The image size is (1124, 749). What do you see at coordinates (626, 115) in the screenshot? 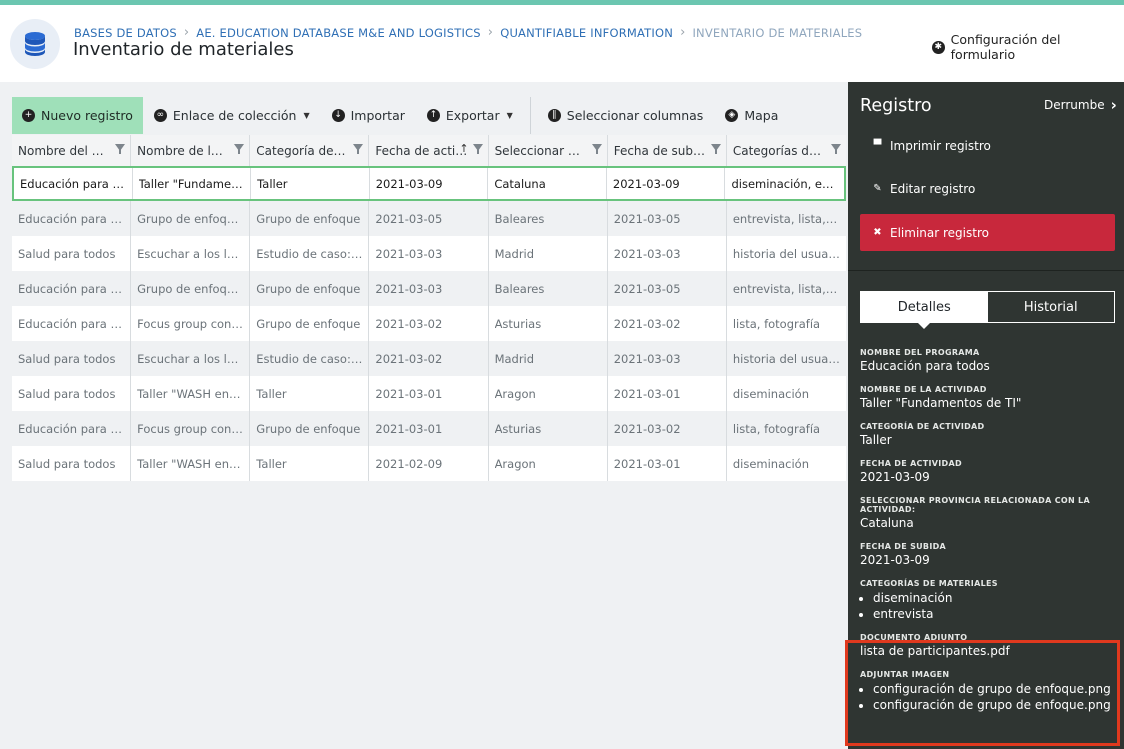
I see `select-columns-button: ∥ Seleccionar columnas` at bounding box center [626, 115].